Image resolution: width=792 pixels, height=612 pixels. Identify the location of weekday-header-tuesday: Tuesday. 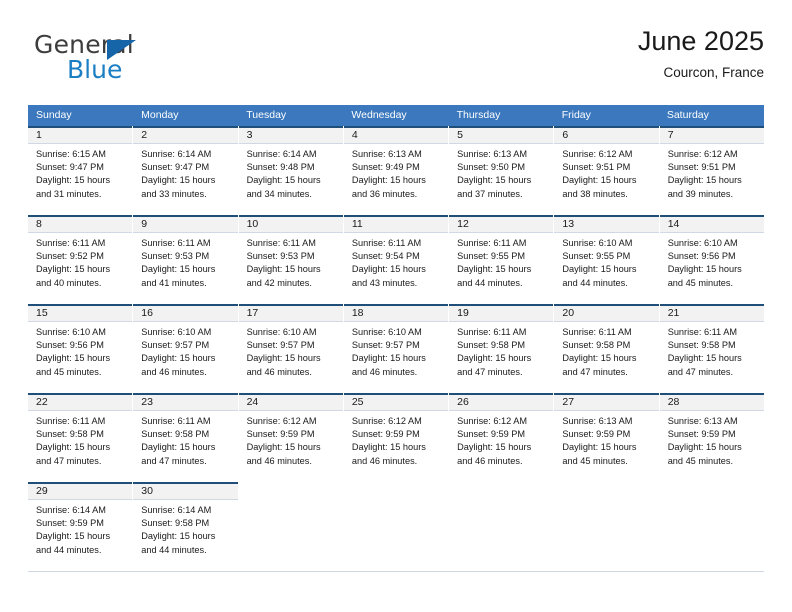
(266, 115).